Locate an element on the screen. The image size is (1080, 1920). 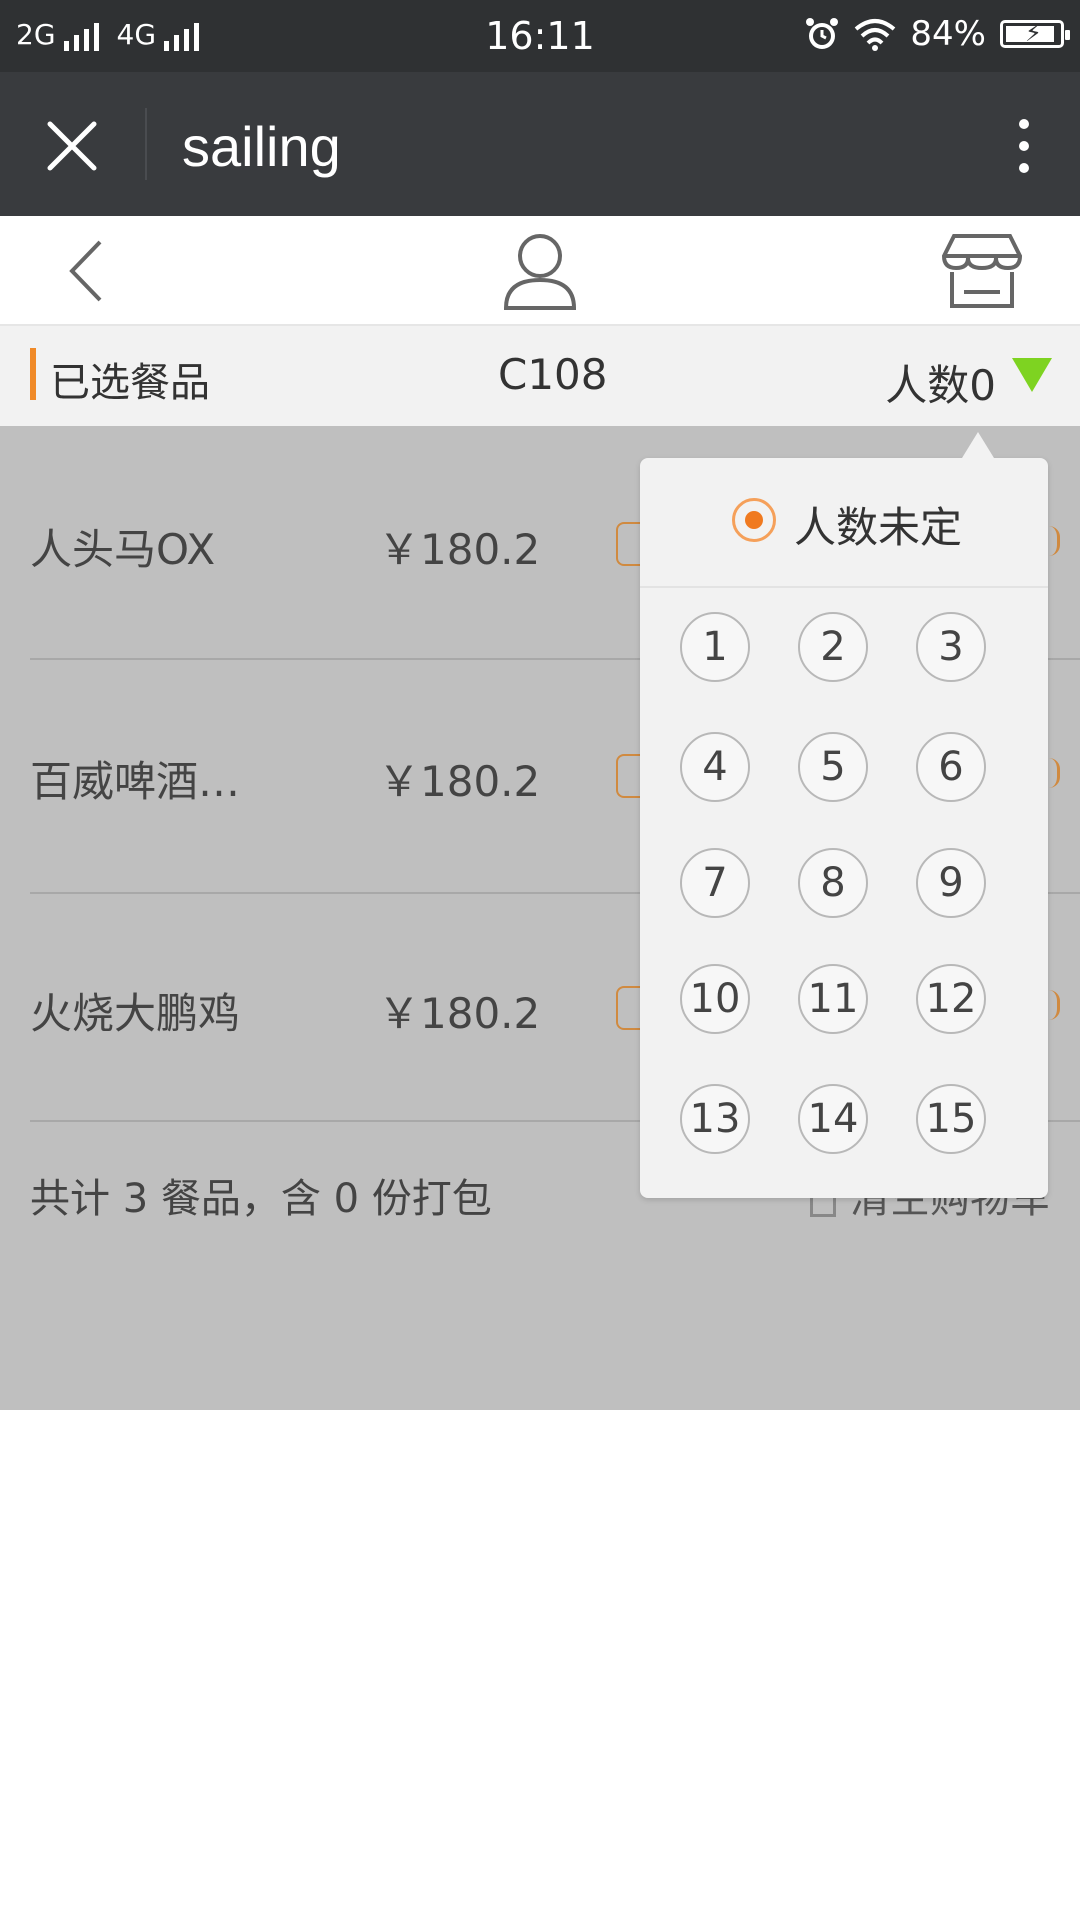
people-option: 11 is located at coordinates (833, 999).